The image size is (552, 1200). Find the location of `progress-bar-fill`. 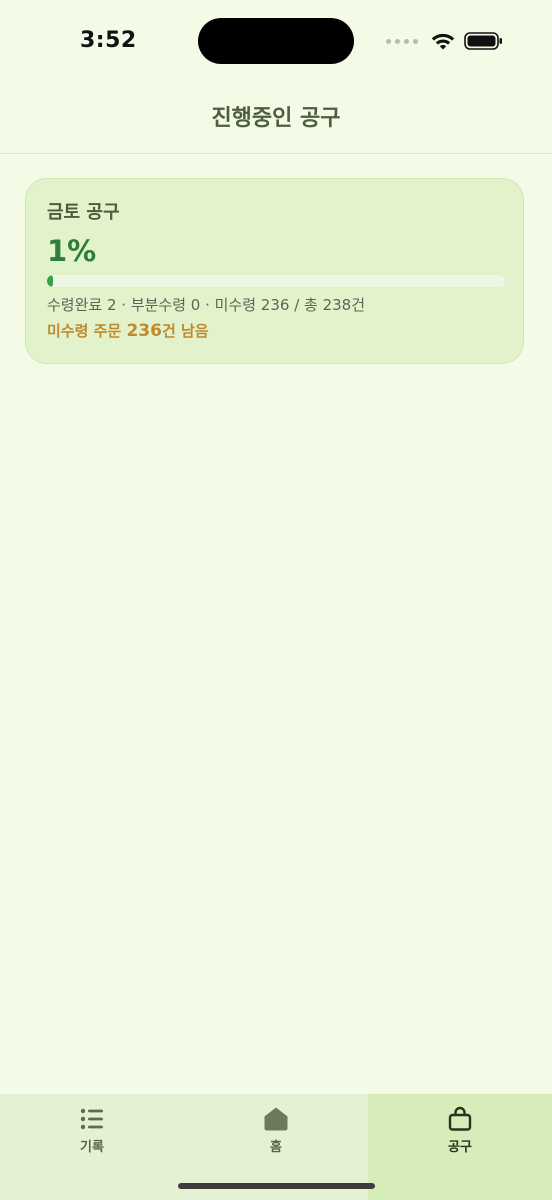

progress-bar-fill is located at coordinates (50, 281).